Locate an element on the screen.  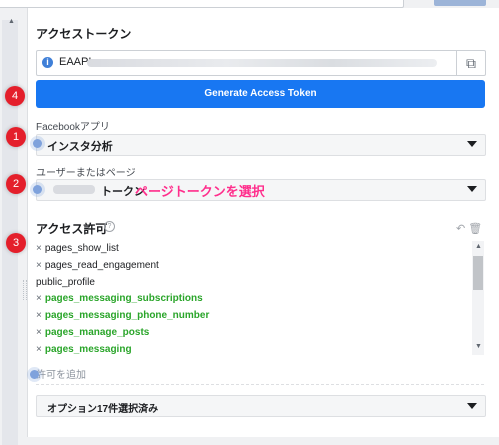
trash-icon: 🗑 is located at coordinates (475, 229).